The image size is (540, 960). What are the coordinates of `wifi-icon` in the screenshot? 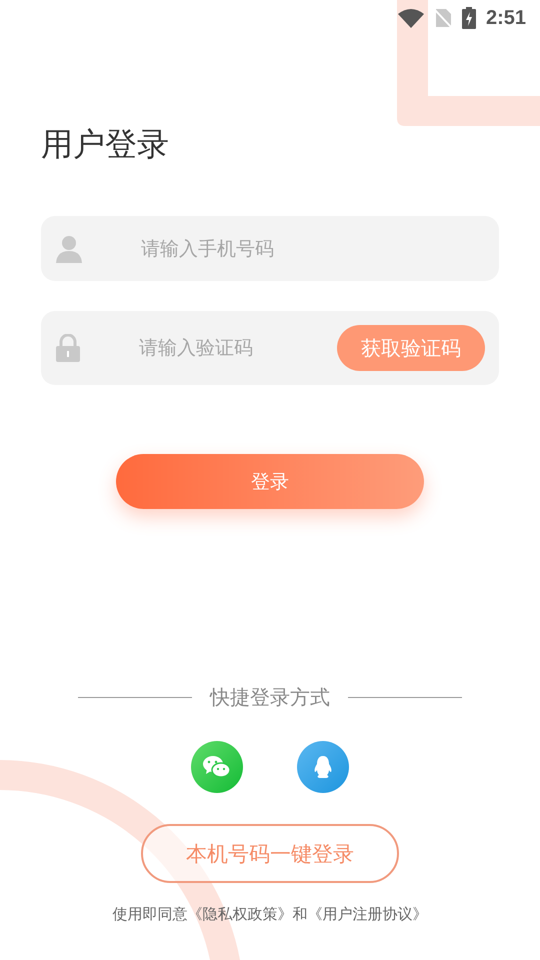 It's located at (411, 18).